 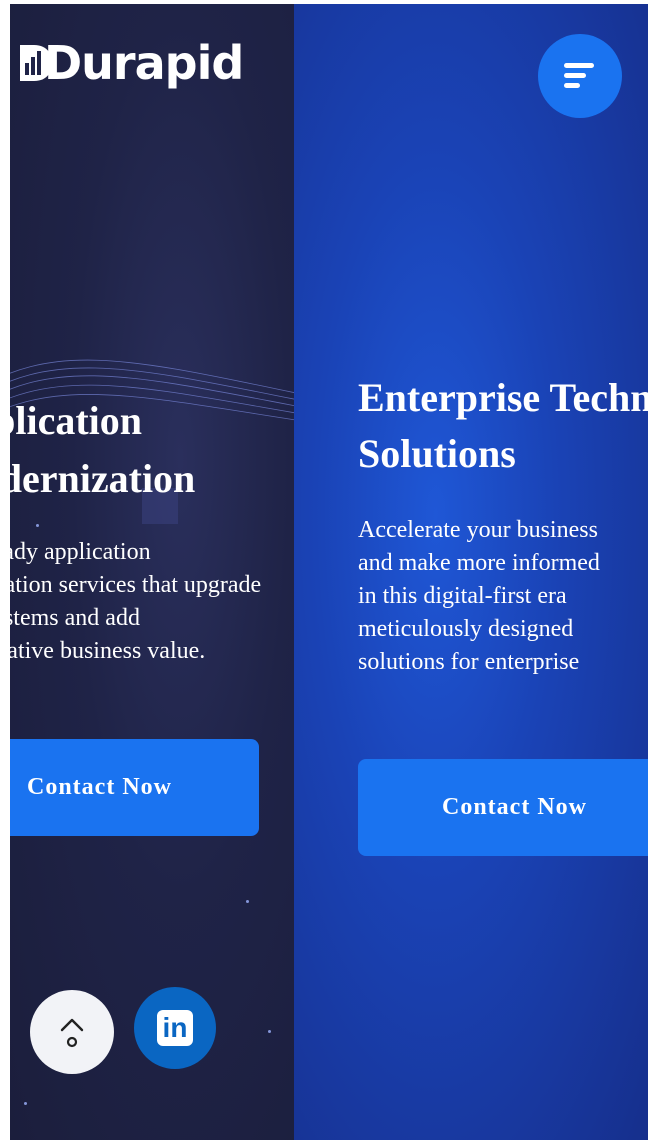 I want to click on linkedin-button: in, so click(x=175, y=1028).